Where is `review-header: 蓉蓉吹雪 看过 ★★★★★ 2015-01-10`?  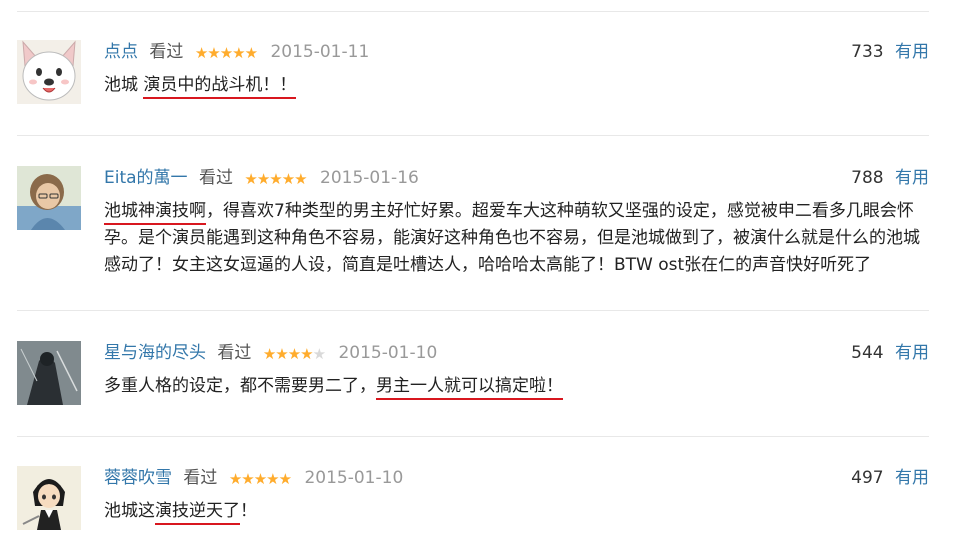
review-header: 蓉蓉吹雪 看过 ★★★★★ 2015-01-10 is located at coordinates (516, 478).